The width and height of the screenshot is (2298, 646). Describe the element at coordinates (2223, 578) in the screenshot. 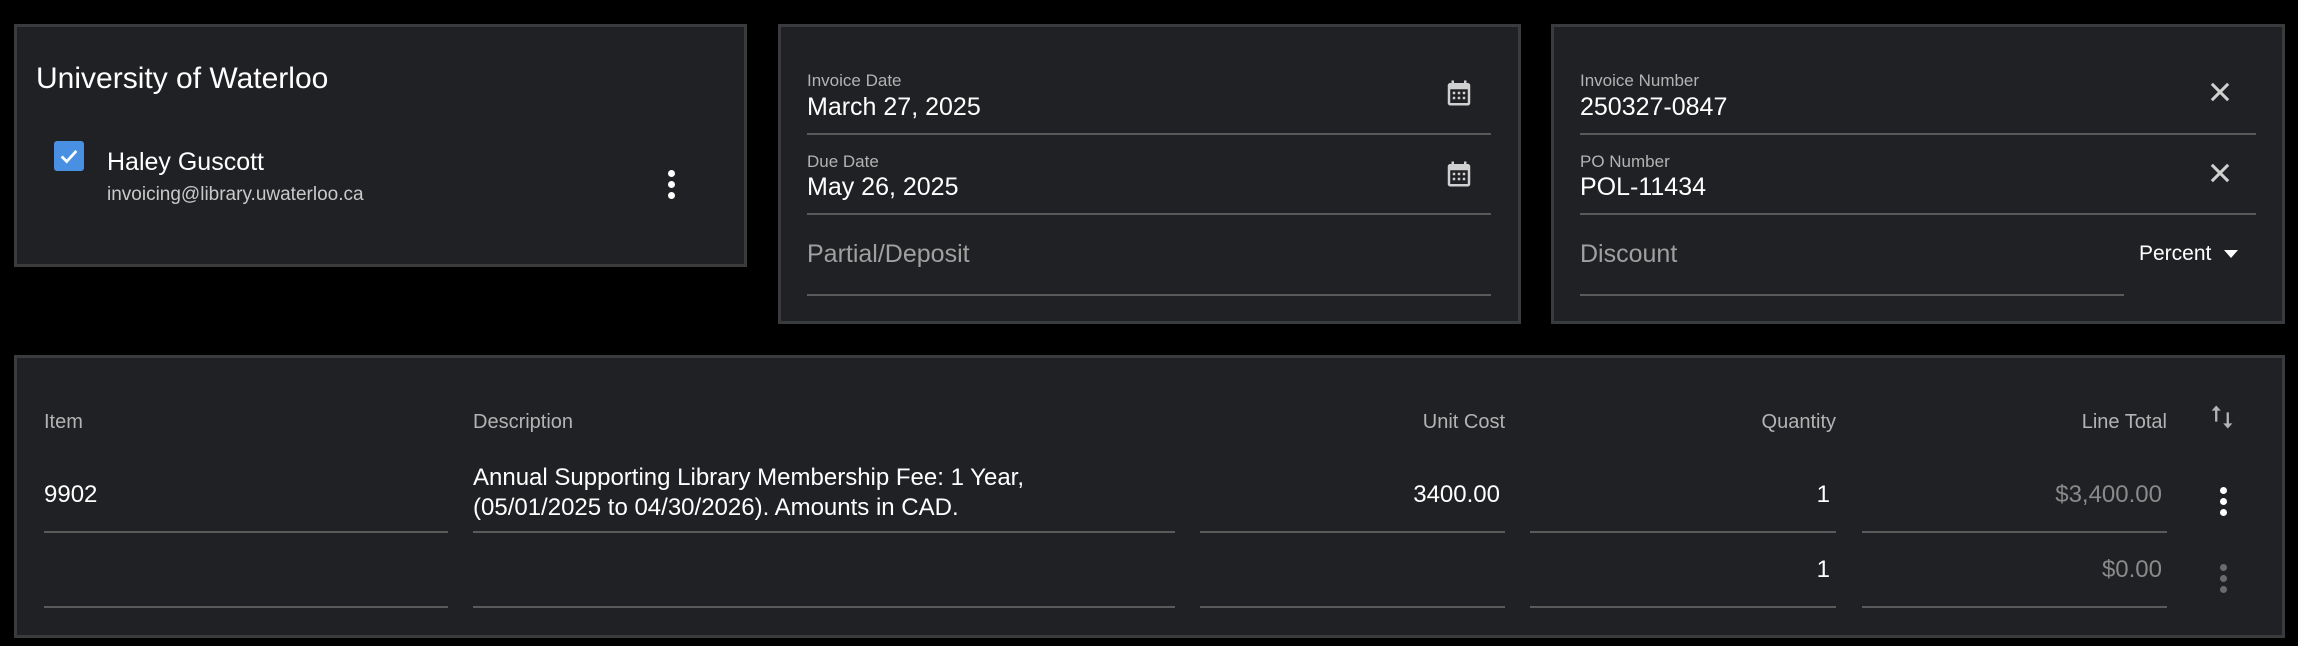

I see `row2-more-icon` at that location.